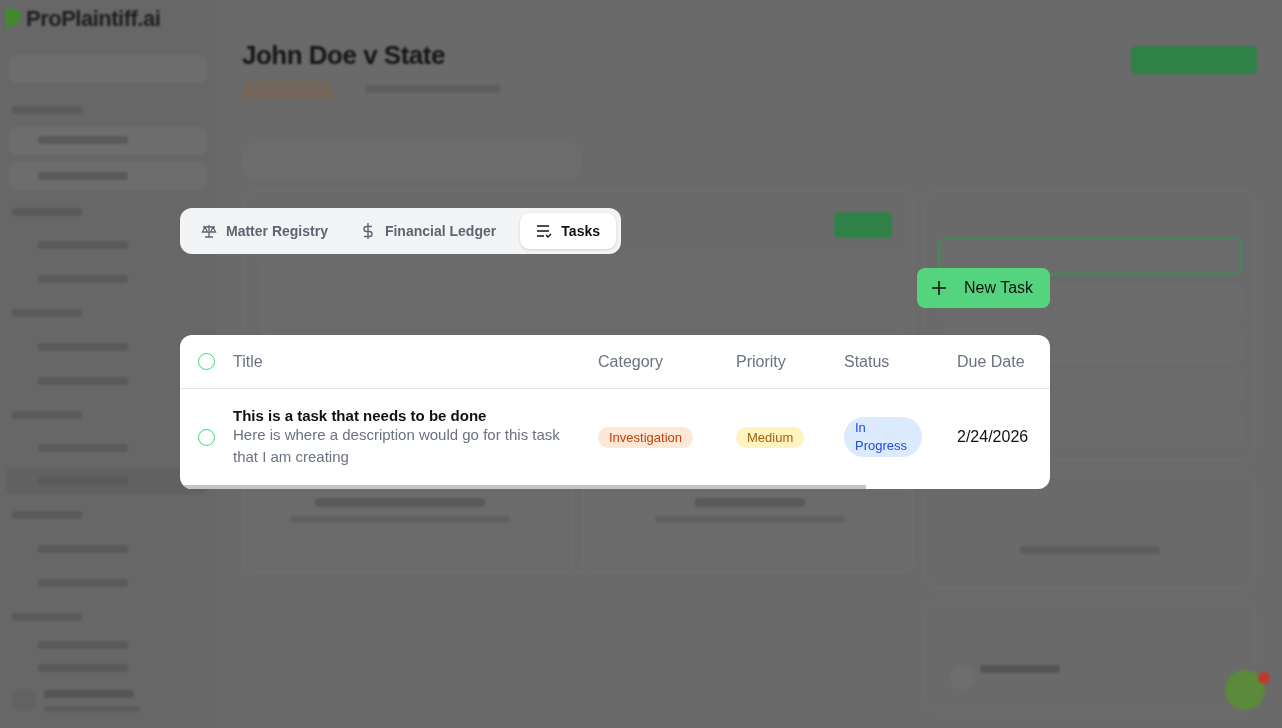 The height and width of the screenshot is (728, 1282). Describe the element at coordinates (867, 361) in the screenshot. I see `column-header: Status` at that location.